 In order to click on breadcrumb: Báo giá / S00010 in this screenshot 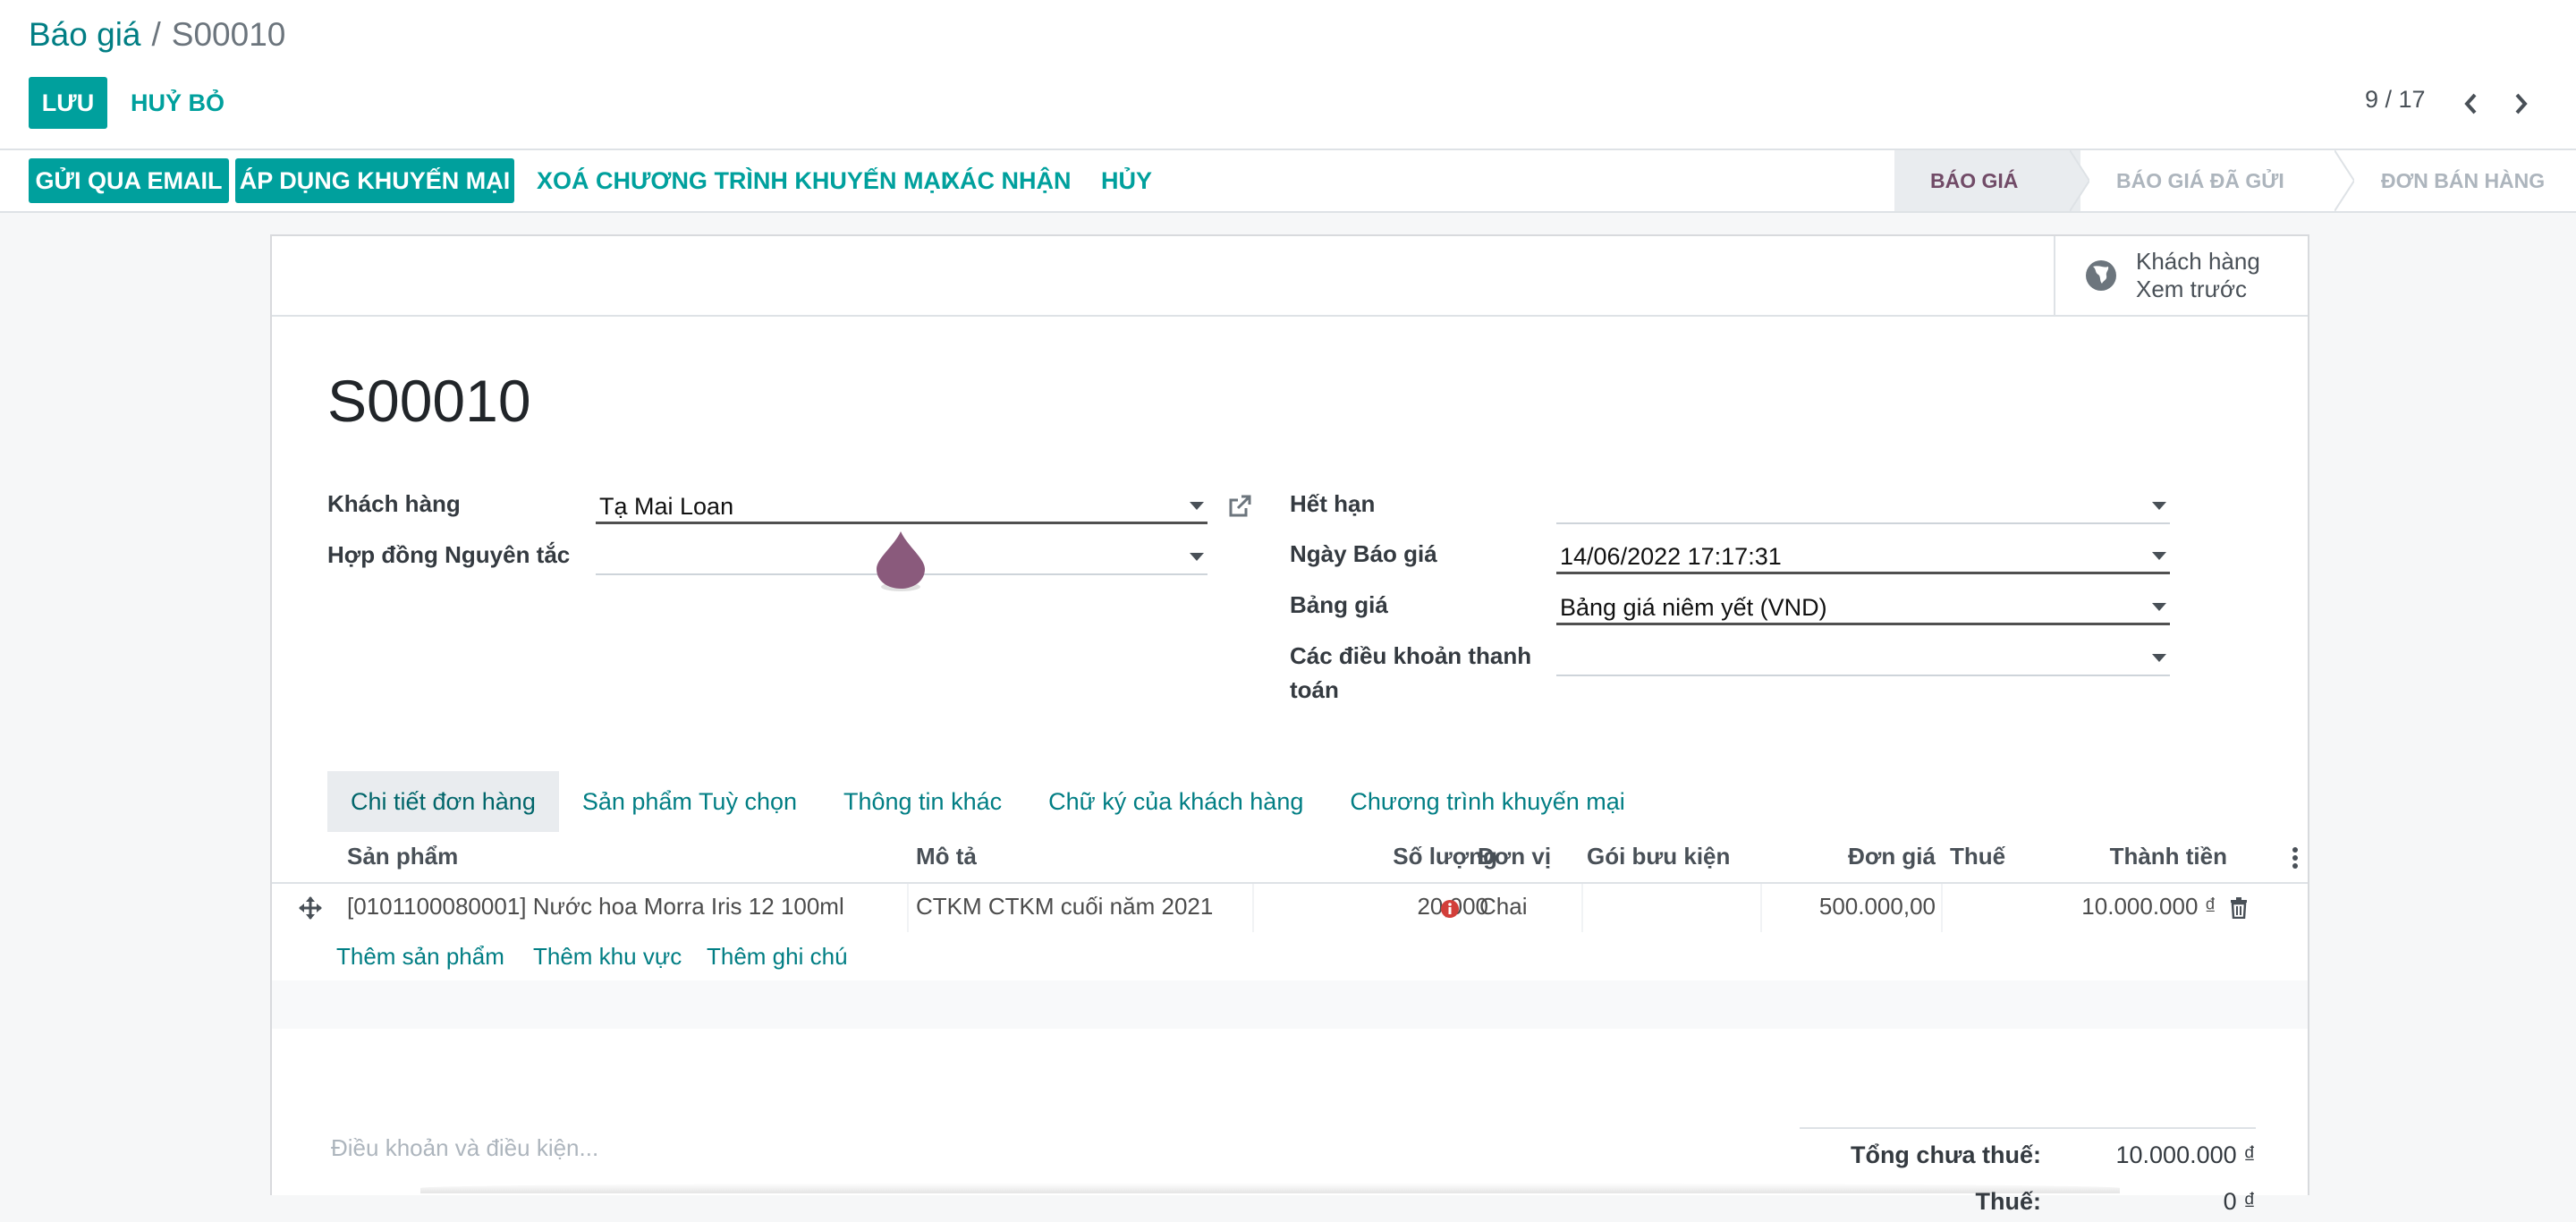, I will do `click(157, 35)`.